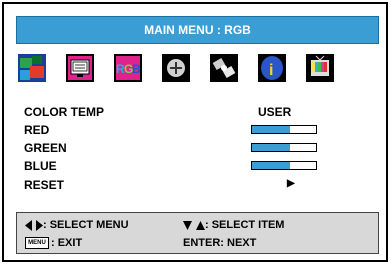  Describe the element at coordinates (67, 243) in the screenshot. I see `exit-hint: : EXIT` at that location.